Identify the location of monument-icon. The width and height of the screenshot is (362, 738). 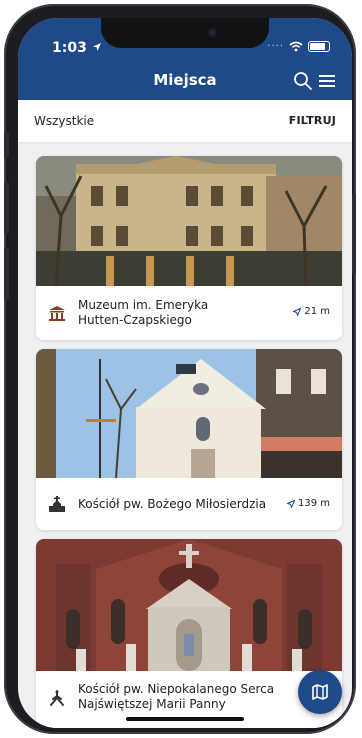
(57, 698).